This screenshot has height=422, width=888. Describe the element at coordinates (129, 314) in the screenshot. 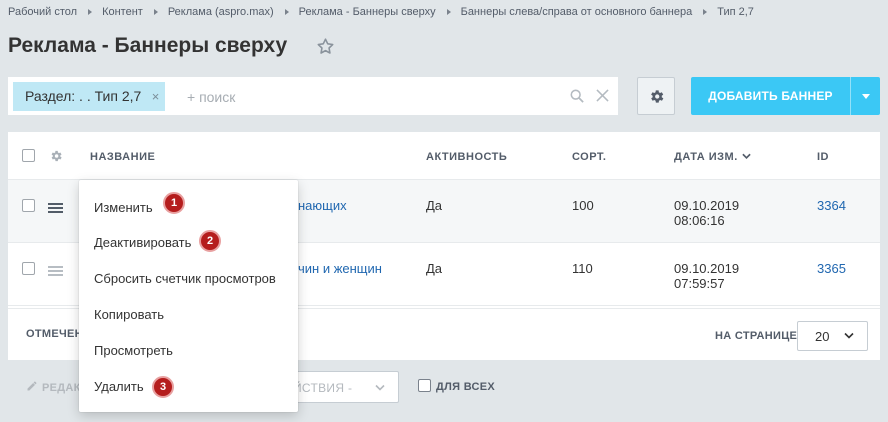

I see `menu-item-copy: Копировать` at that location.